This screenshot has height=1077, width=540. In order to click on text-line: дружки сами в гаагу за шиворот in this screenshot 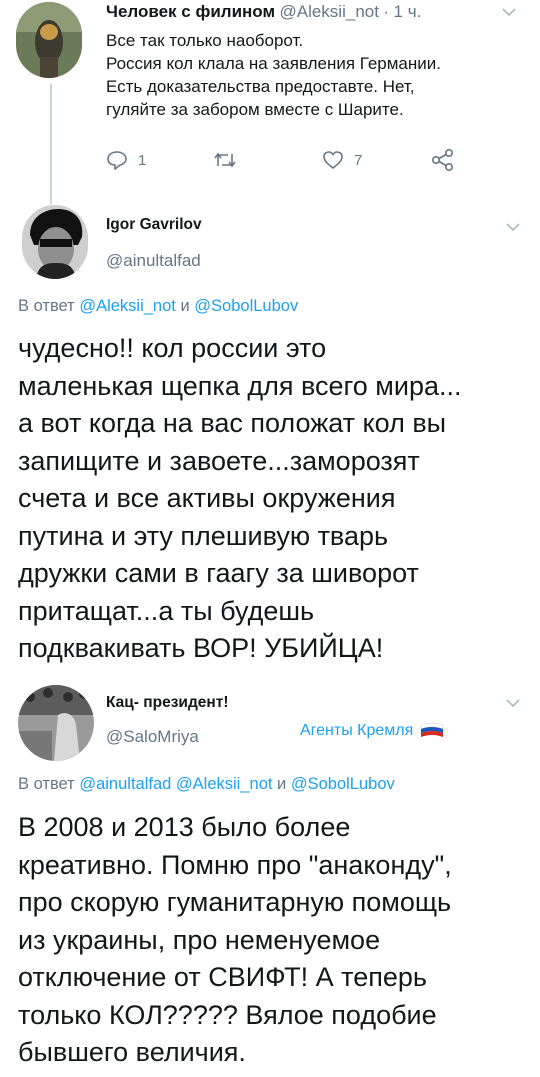, I will do `click(218, 573)`.